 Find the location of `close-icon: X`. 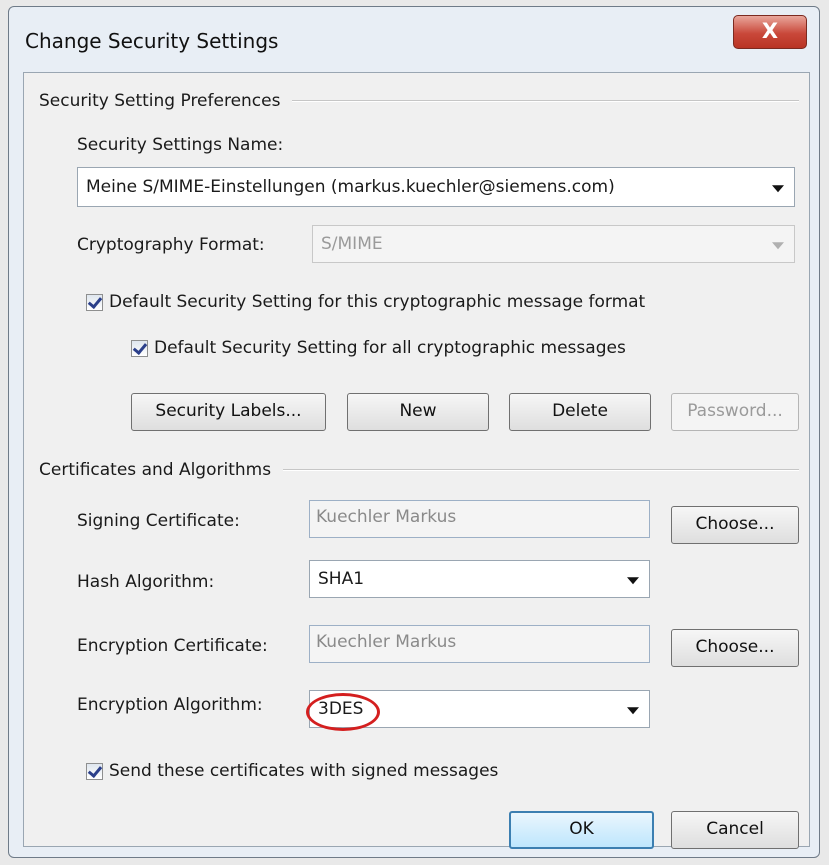

close-icon: X is located at coordinates (770, 31).